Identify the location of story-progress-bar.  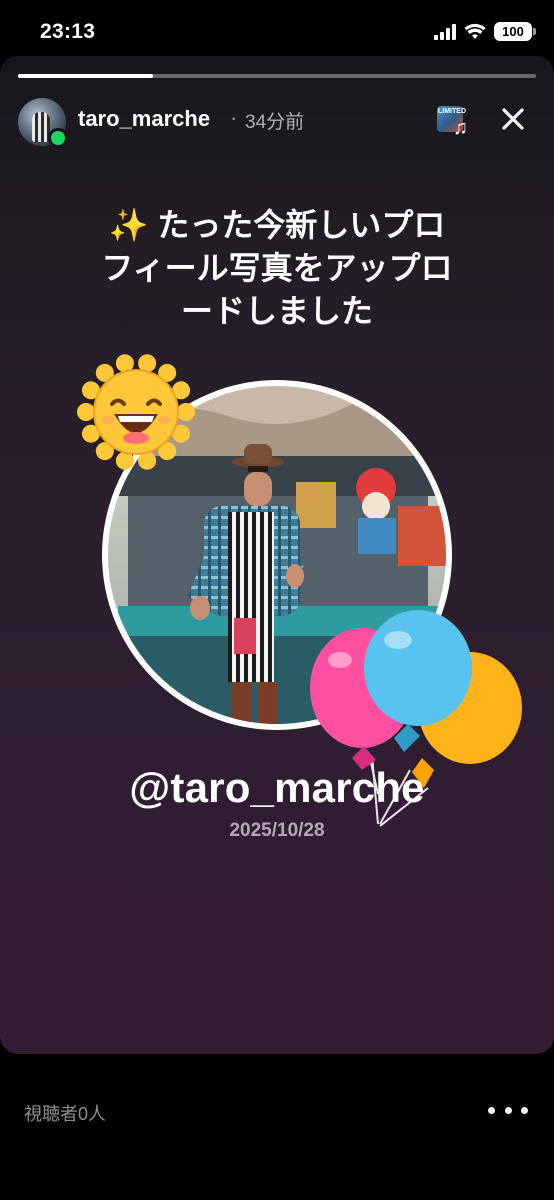
(277, 76).